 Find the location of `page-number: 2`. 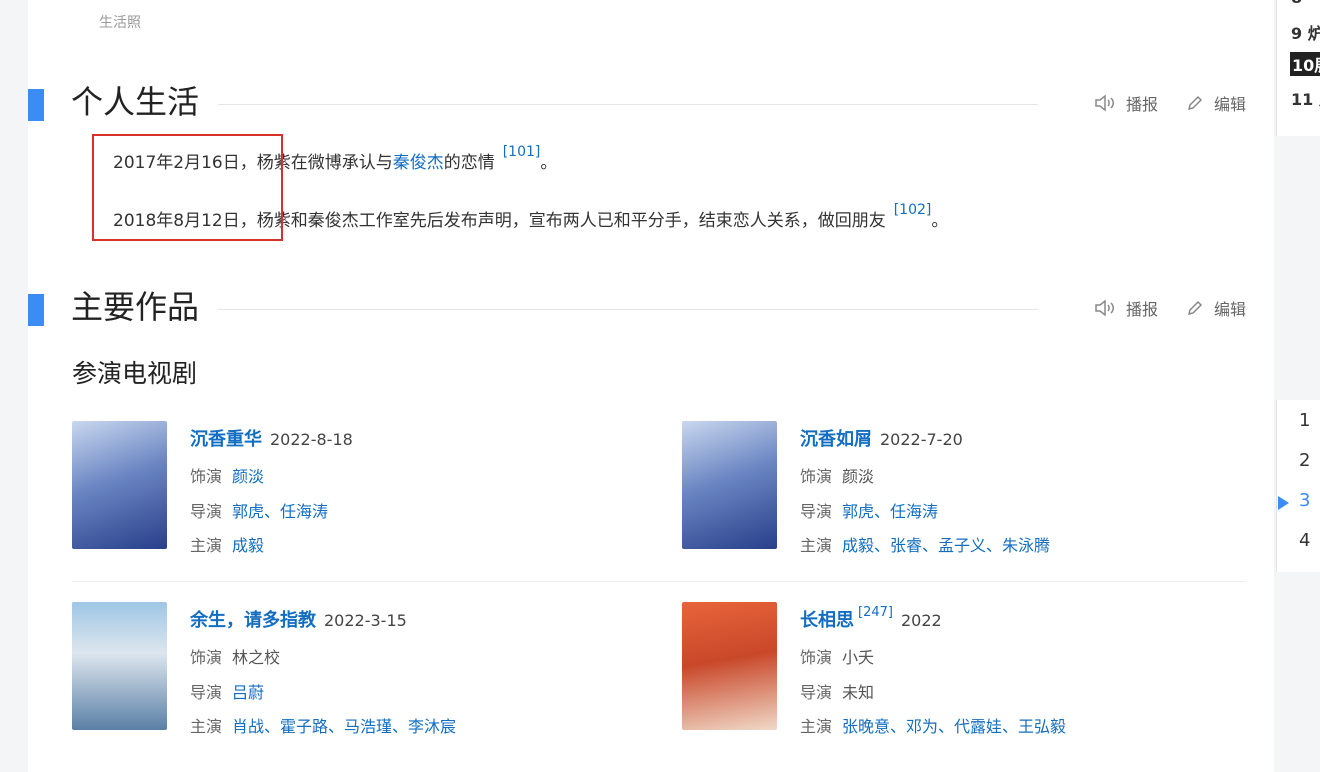

page-number: 2 is located at coordinates (1304, 460).